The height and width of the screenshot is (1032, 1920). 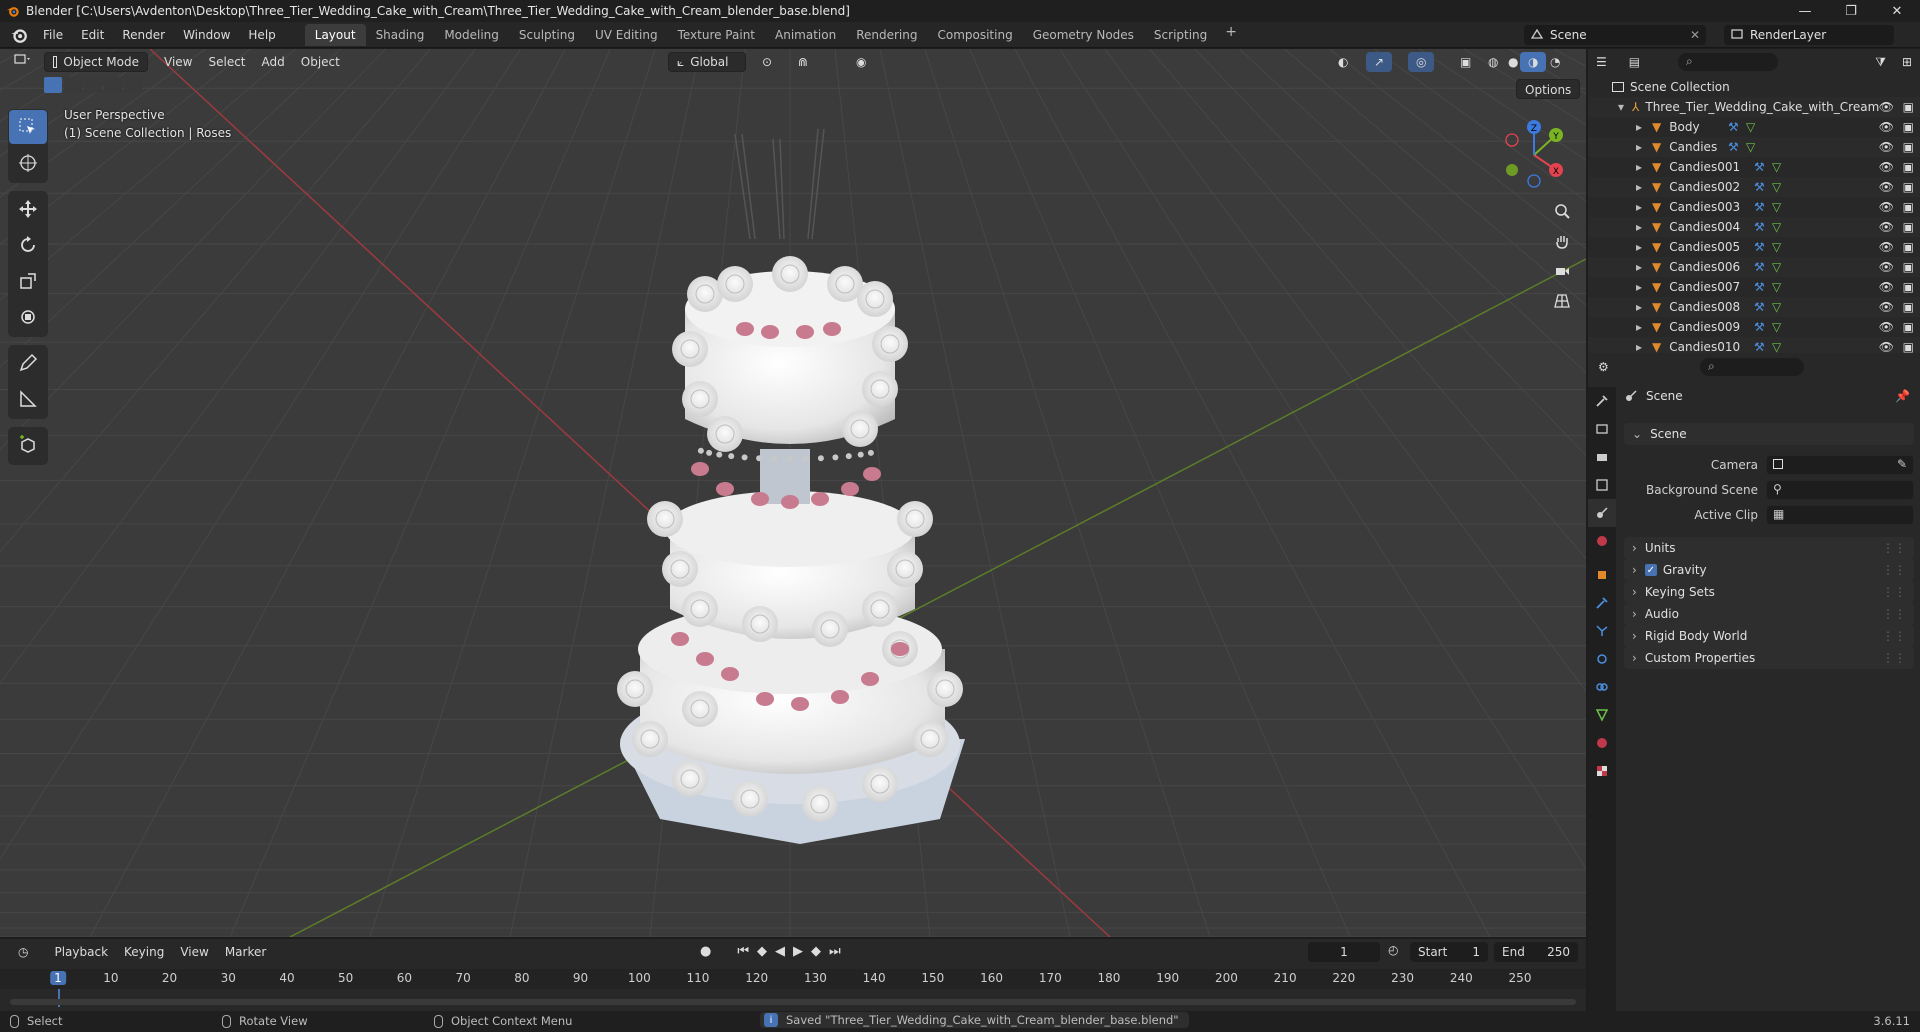 What do you see at coordinates (1769, 636) in the screenshot?
I see `panel-rigid-body-world: › Rigid Body World ⋮⋮` at bounding box center [1769, 636].